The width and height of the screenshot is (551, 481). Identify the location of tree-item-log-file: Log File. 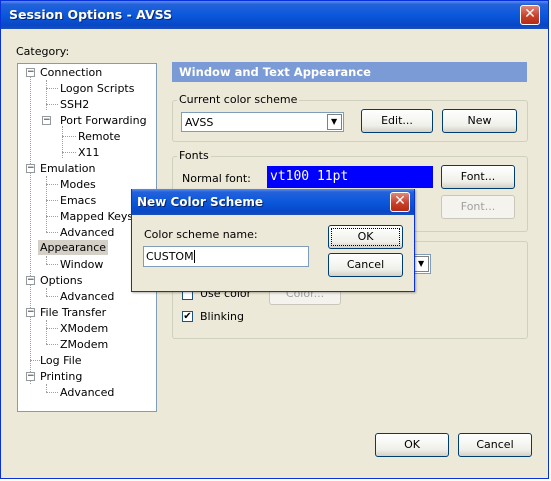
(61, 360).